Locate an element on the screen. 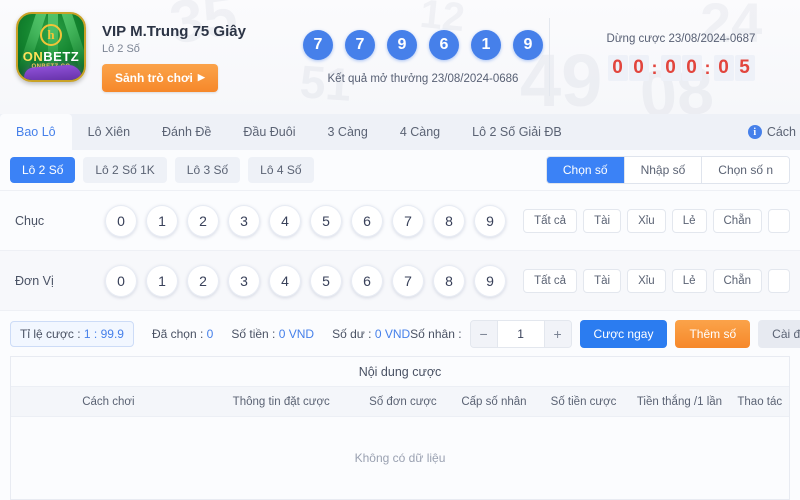  mode-chon-so-nhanh: Chọn số n is located at coordinates (745, 170).